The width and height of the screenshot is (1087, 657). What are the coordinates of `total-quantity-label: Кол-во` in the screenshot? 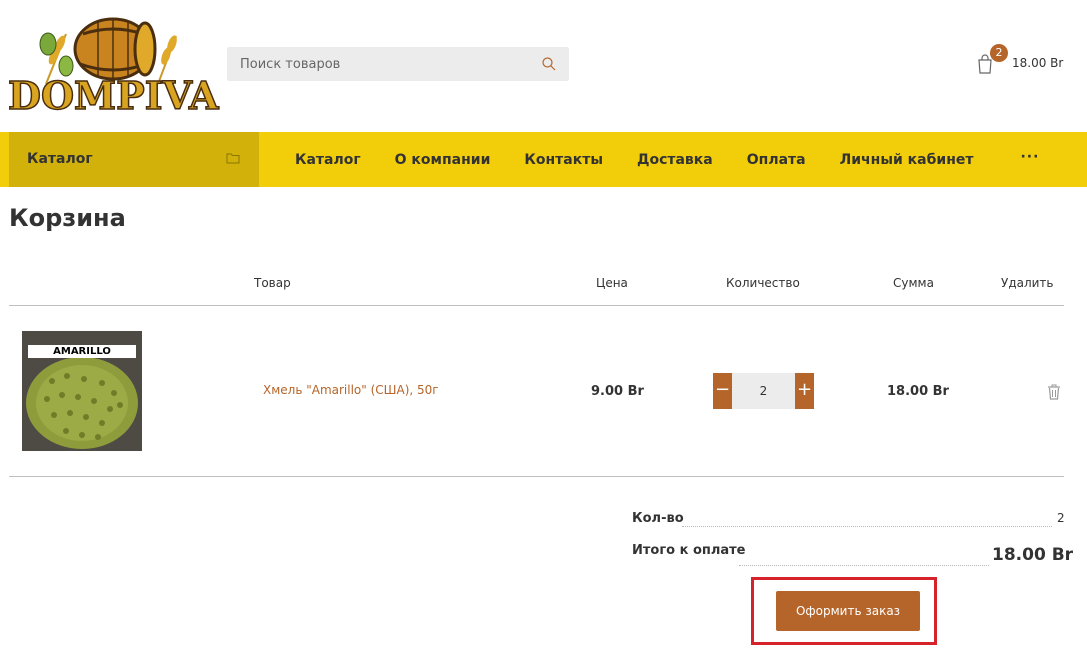 It's located at (658, 518).